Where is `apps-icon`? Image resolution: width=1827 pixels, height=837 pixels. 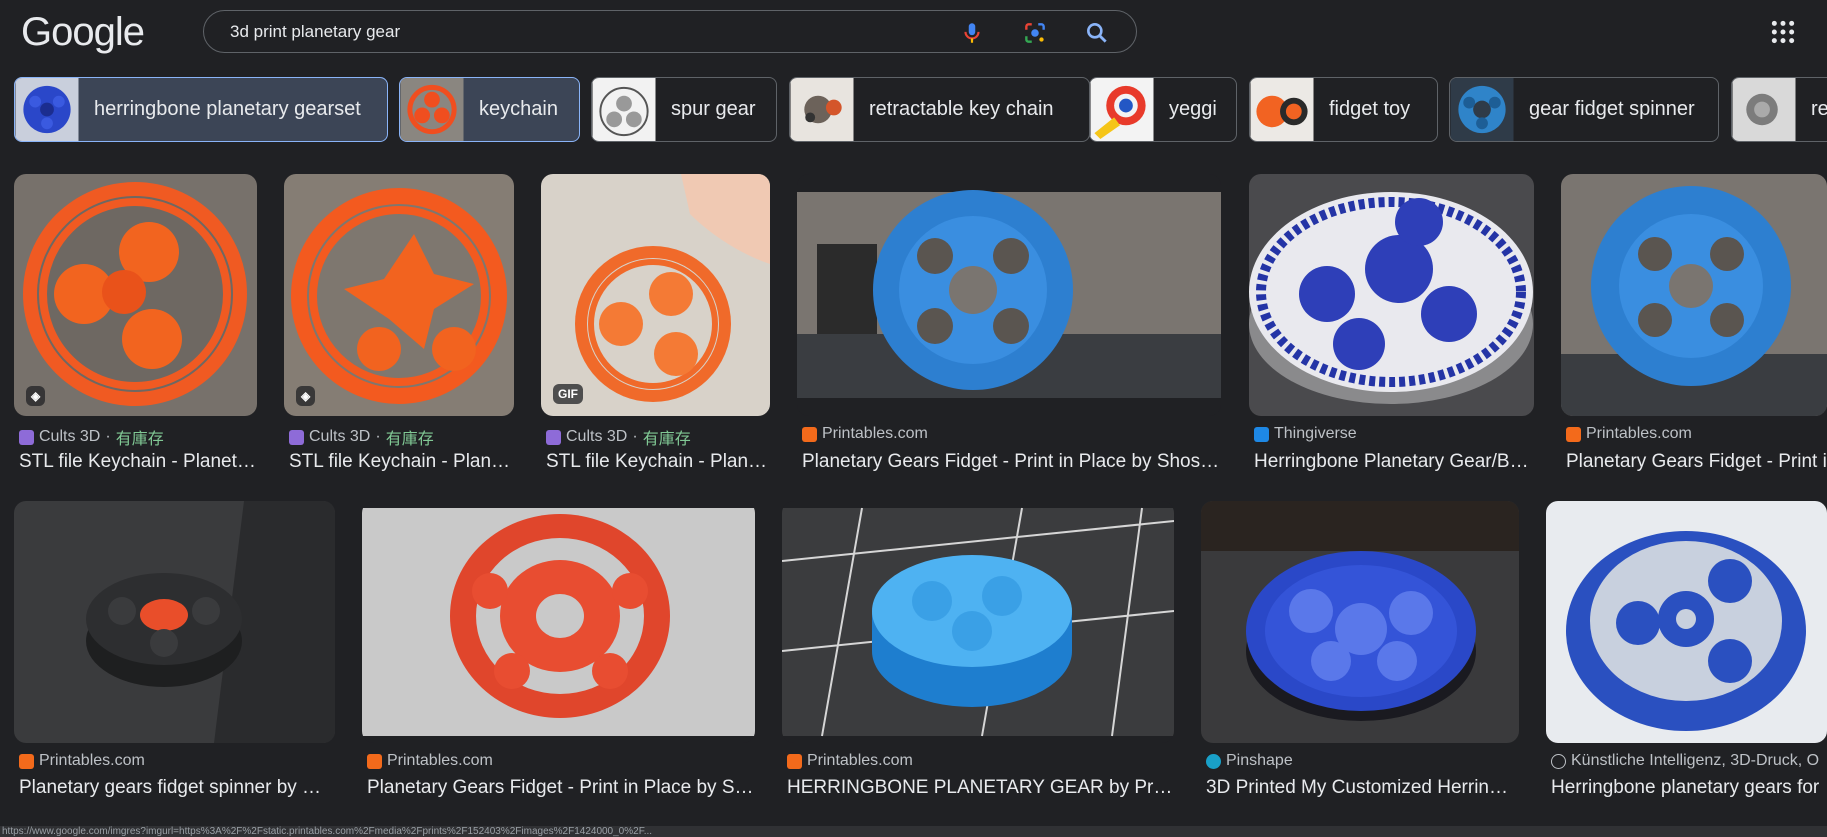
apps-icon is located at coordinates (1783, 32).